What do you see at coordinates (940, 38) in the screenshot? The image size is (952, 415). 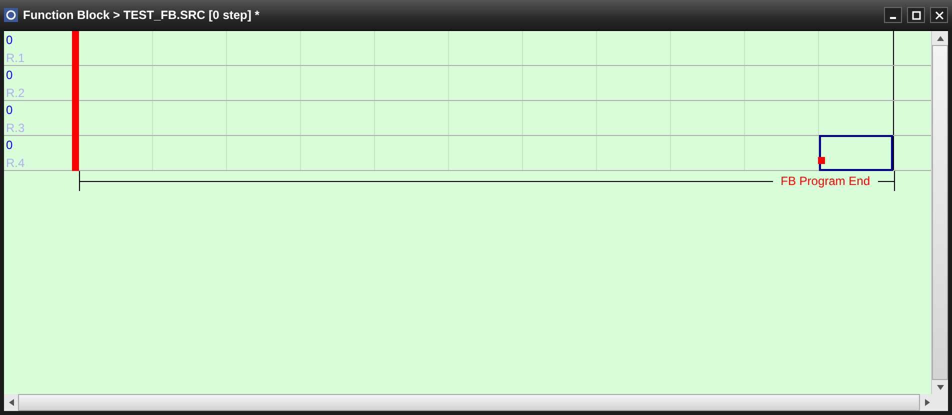 I see `scroll-up-icon` at bounding box center [940, 38].